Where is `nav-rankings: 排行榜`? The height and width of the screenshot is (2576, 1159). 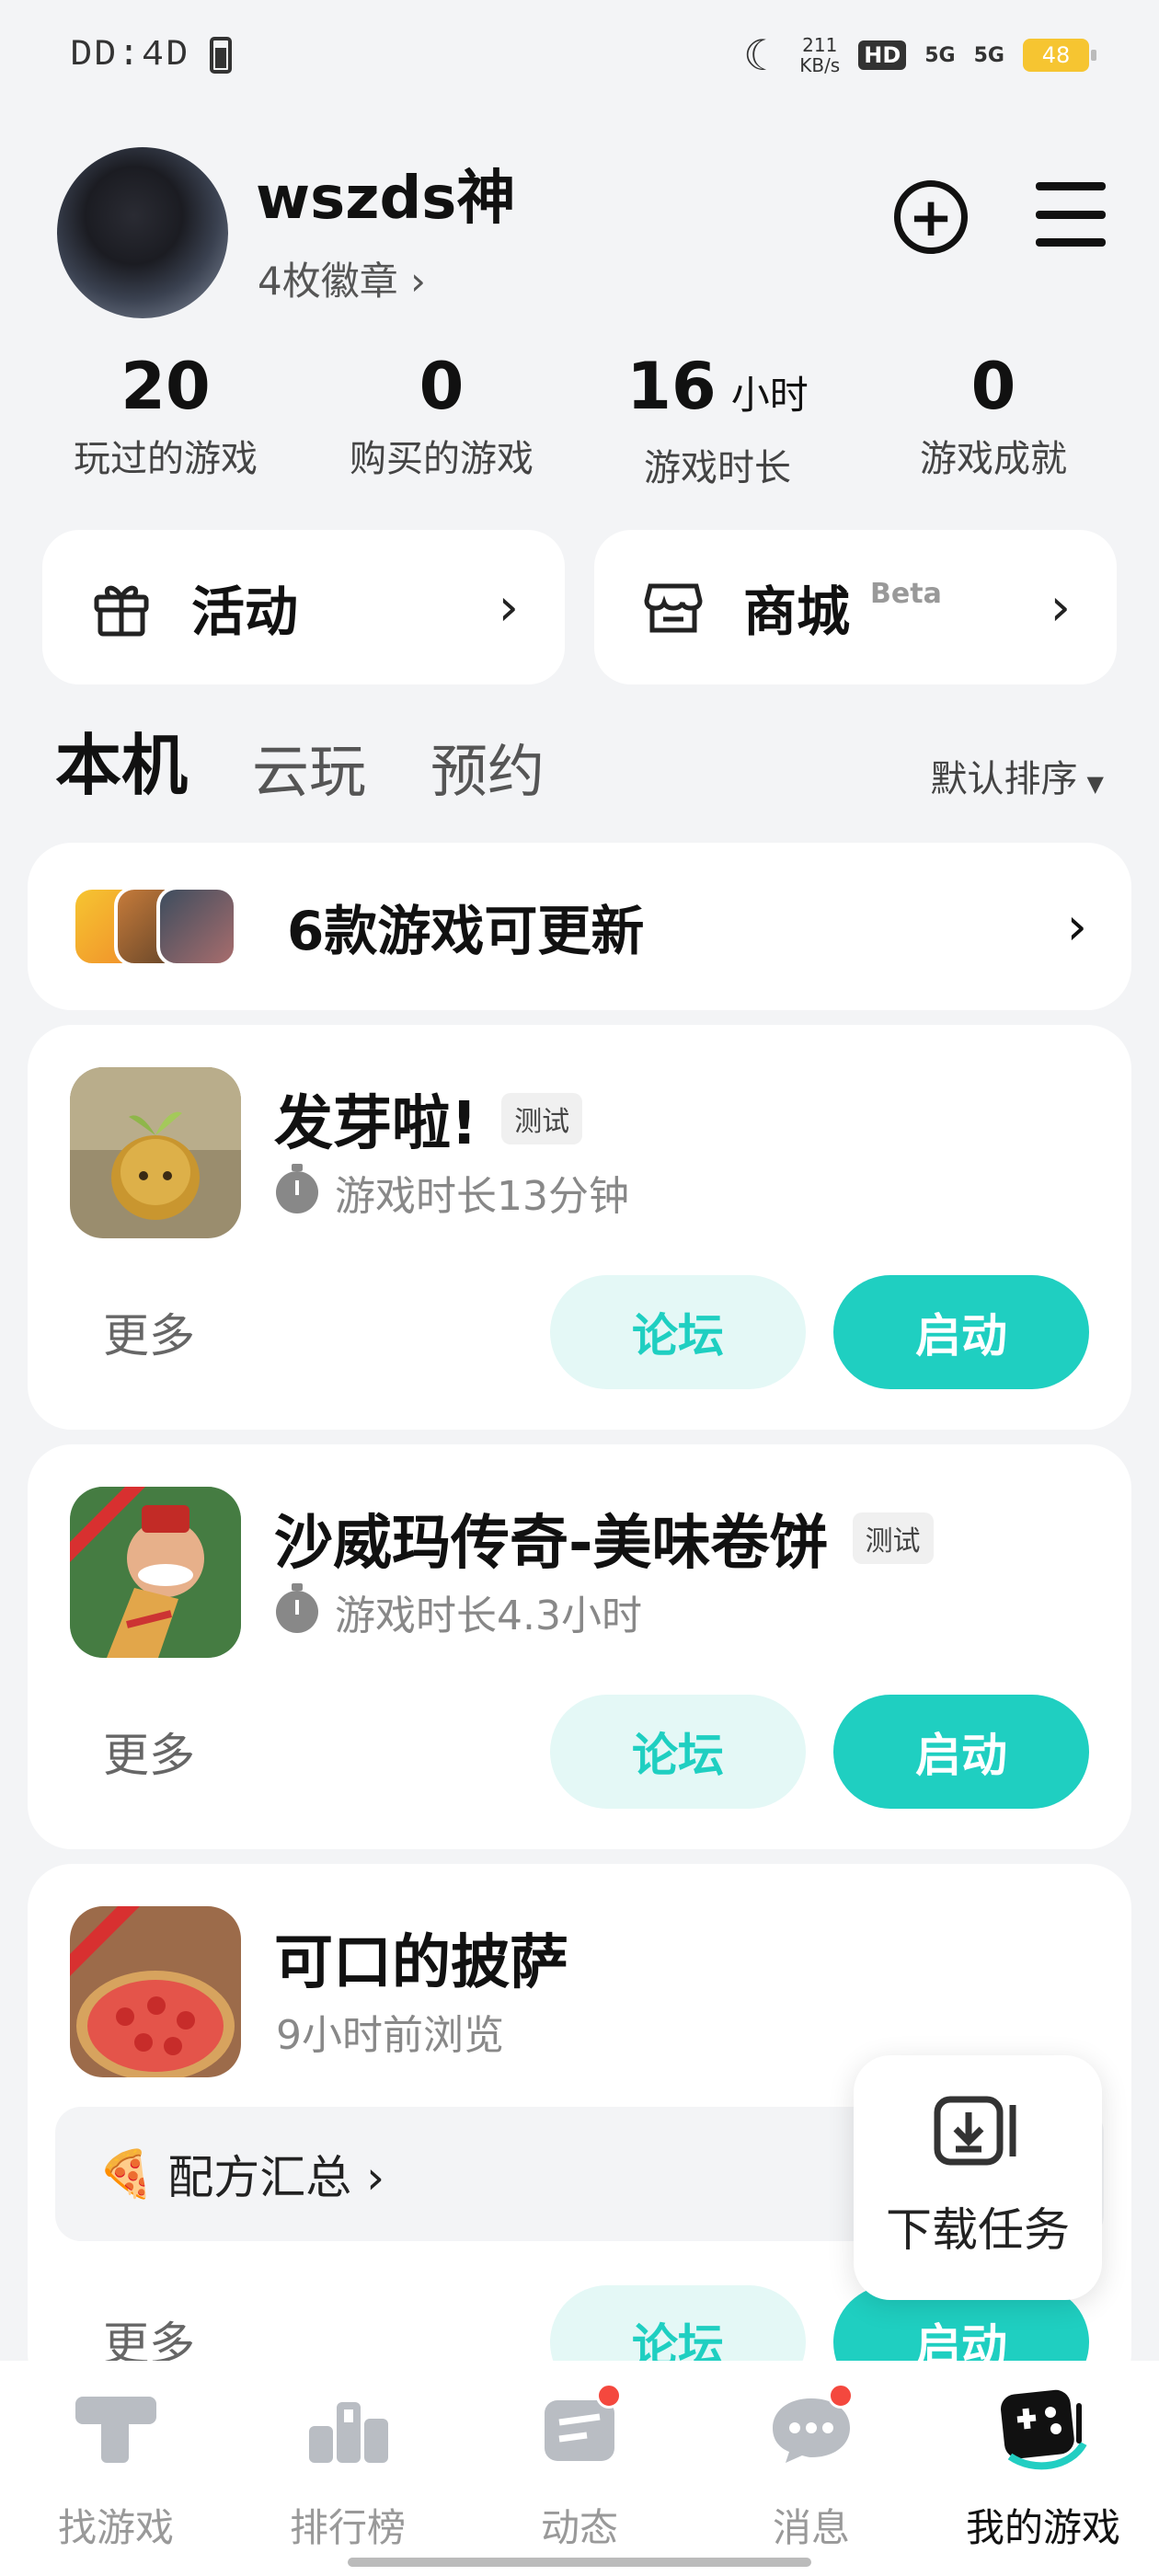 nav-rankings: 排行榜 is located at coordinates (348, 2482).